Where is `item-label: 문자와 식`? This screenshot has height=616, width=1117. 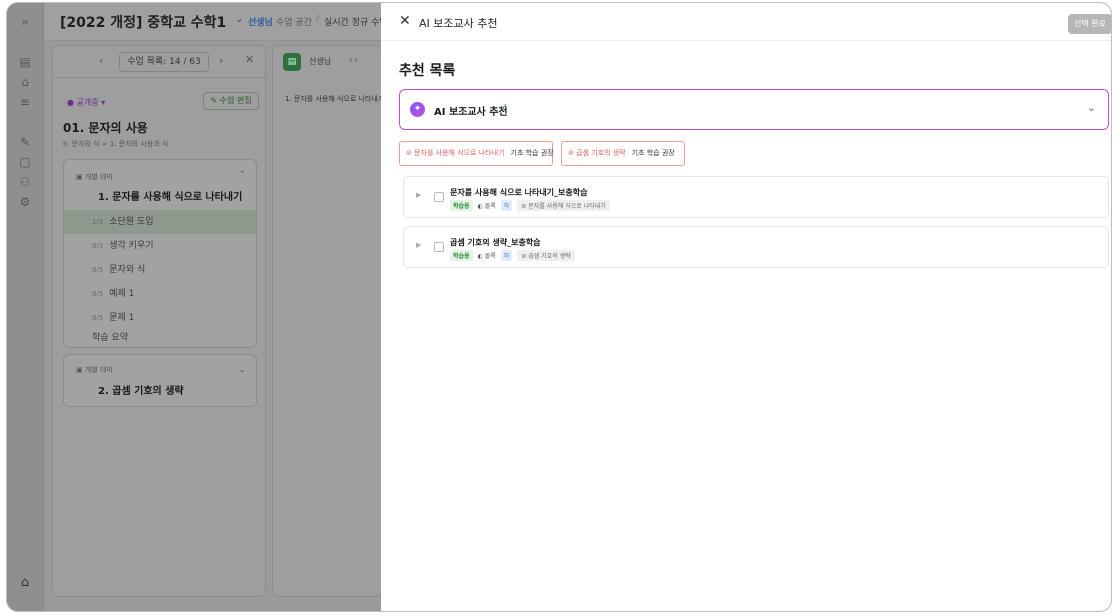 item-label: 문자와 식 is located at coordinates (127, 270).